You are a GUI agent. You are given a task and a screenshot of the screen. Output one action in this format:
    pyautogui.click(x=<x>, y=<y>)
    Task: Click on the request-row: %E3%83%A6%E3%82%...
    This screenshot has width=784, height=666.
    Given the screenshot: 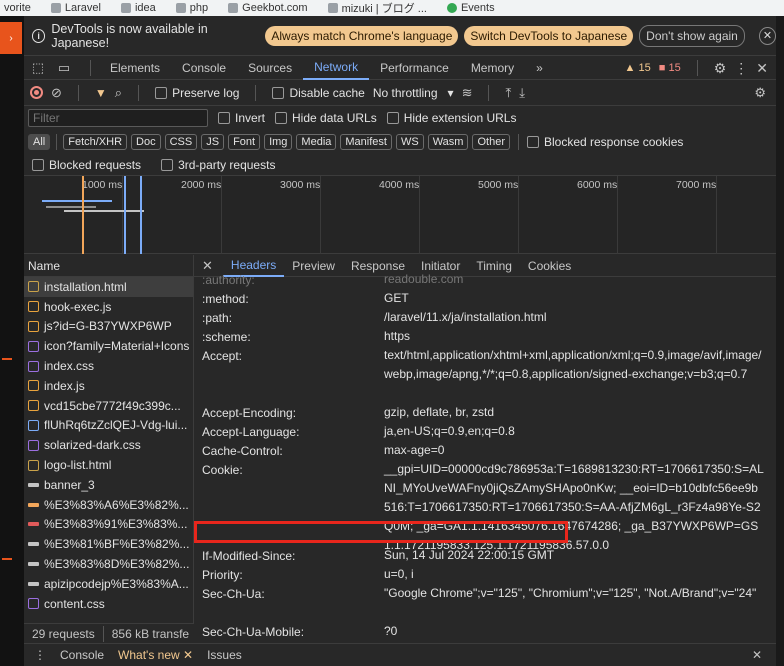 What is the action you would take?
    pyautogui.click(x=108, y=505)
    